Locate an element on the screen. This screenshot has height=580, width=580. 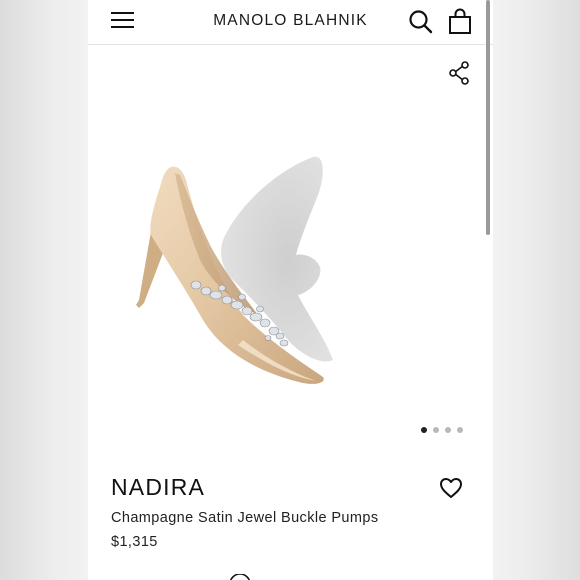
scrollbar is located at coordinates (488, 117).